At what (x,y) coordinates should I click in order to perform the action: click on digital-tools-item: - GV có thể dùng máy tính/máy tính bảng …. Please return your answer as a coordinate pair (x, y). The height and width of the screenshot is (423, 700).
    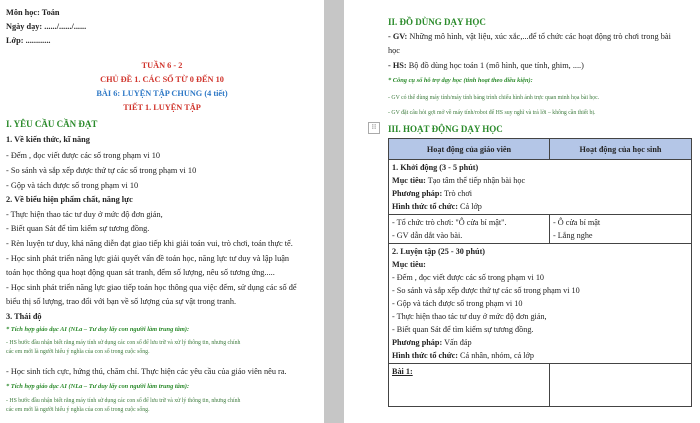
    Looking at the image, I should click on (494, 98).